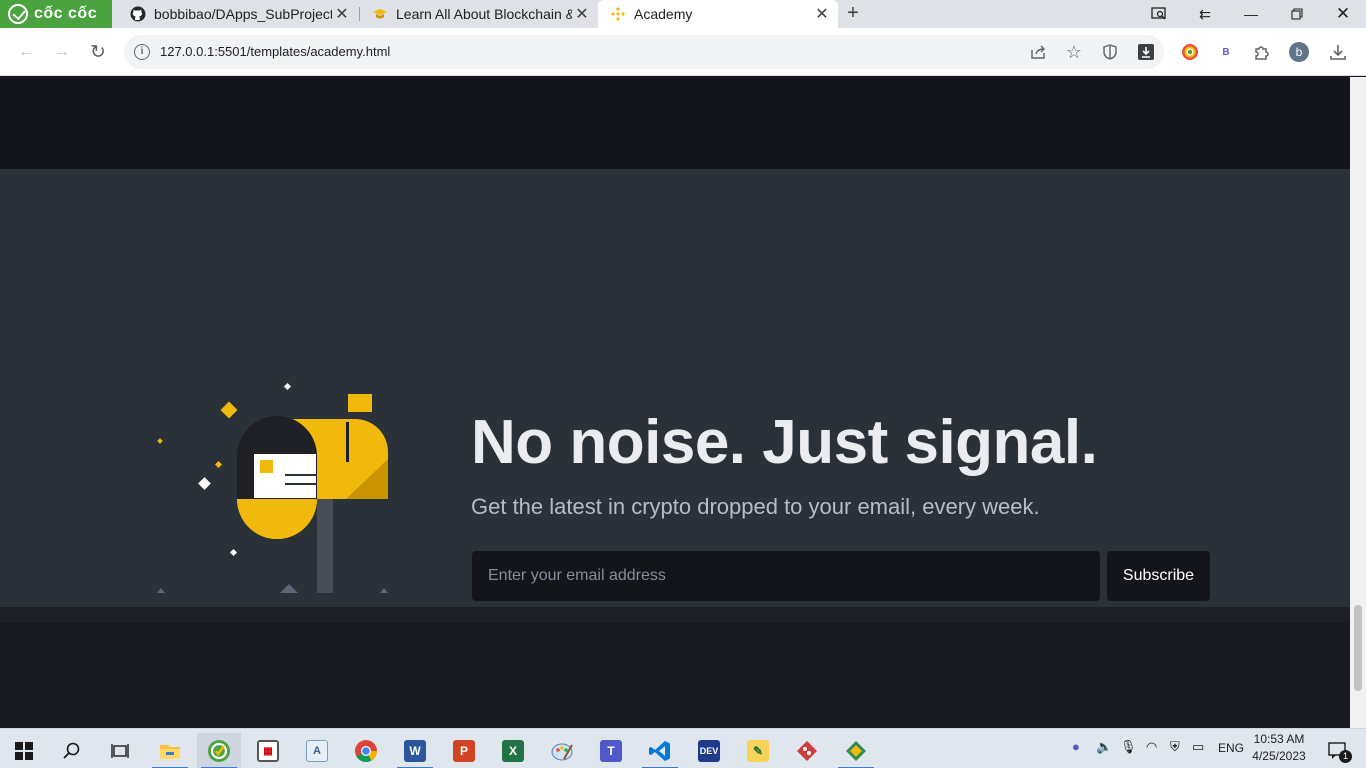  I want to click on volume-icon: 🔈, so click(1104, 747).